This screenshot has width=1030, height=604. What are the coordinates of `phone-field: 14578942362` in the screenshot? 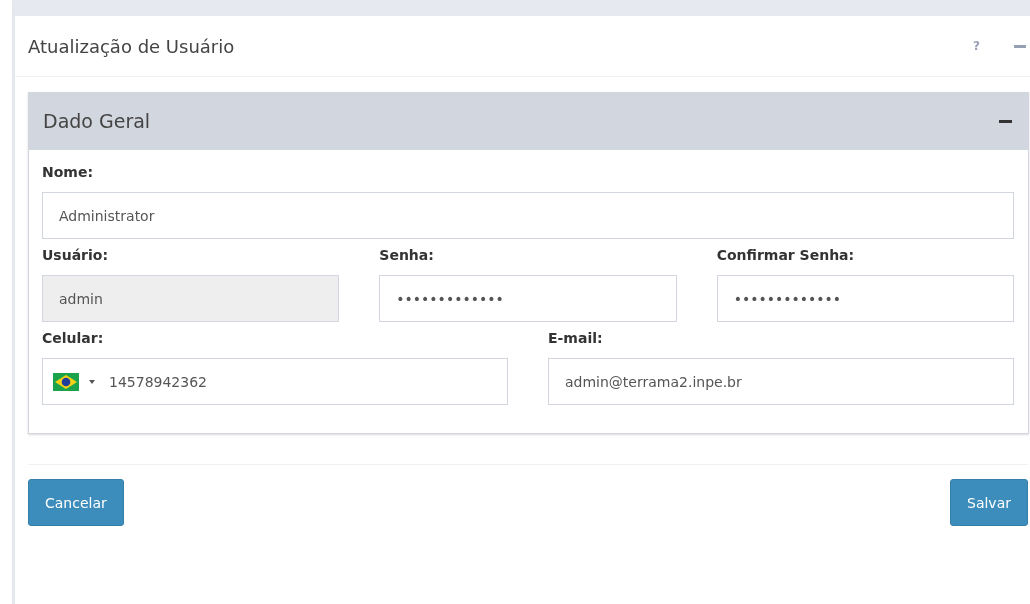 It's located at (275, 381).